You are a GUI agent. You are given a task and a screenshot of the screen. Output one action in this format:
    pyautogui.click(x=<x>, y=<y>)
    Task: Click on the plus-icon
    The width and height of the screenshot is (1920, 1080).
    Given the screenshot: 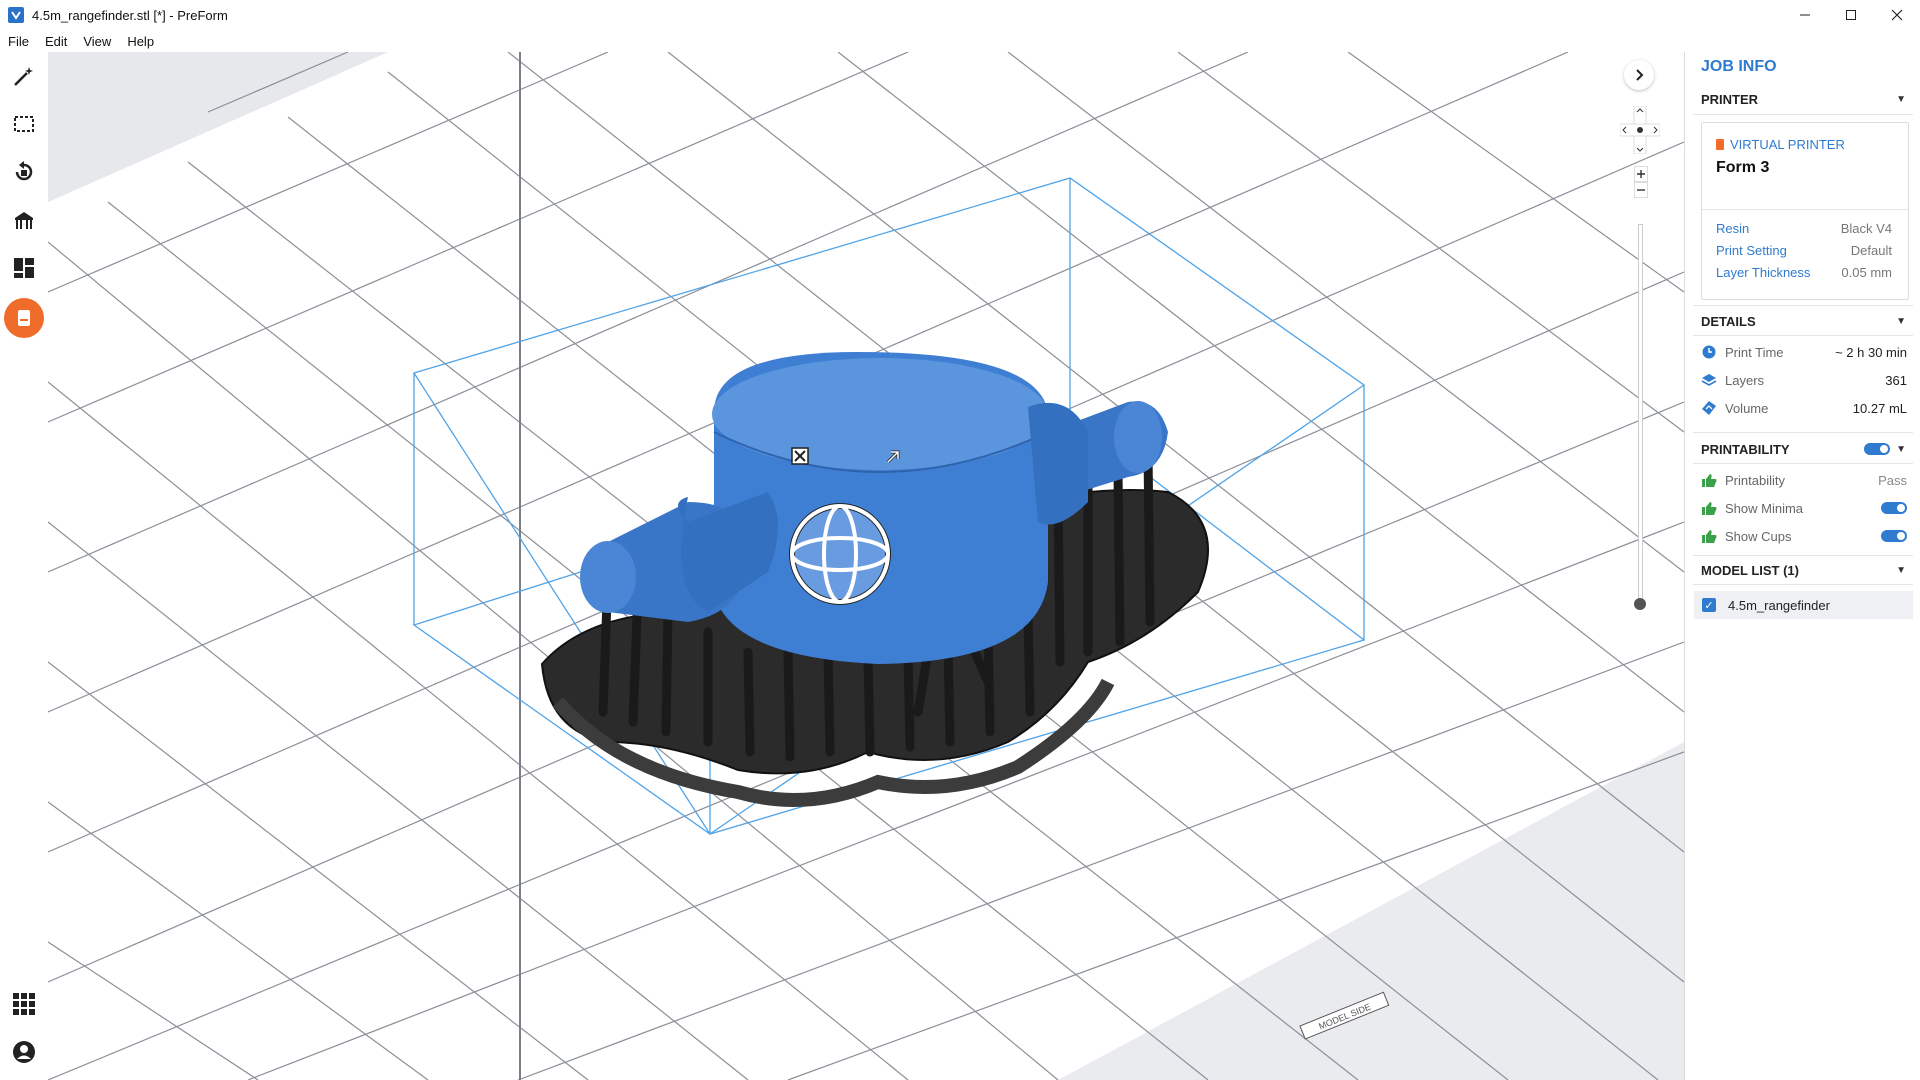 What is the action you would take?
    pyautogui.click(x=1641, y=174)
    